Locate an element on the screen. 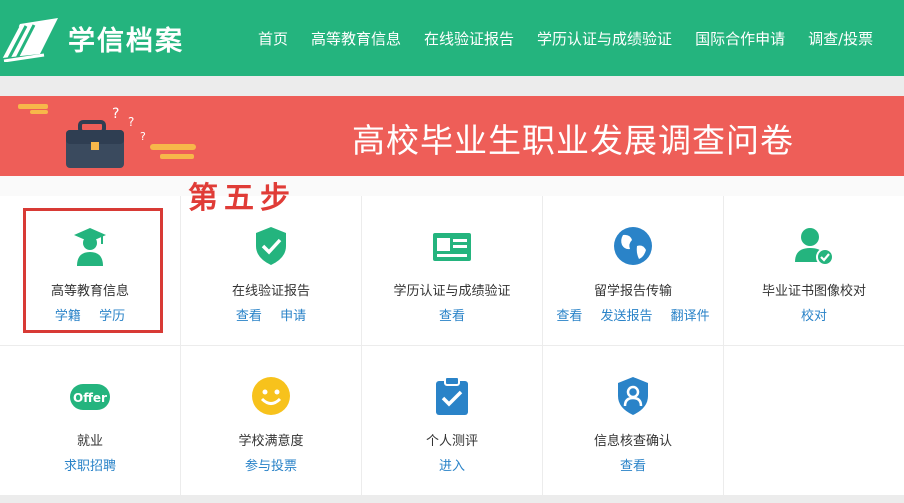  user-check-icon is located at coordinates (814, 247).